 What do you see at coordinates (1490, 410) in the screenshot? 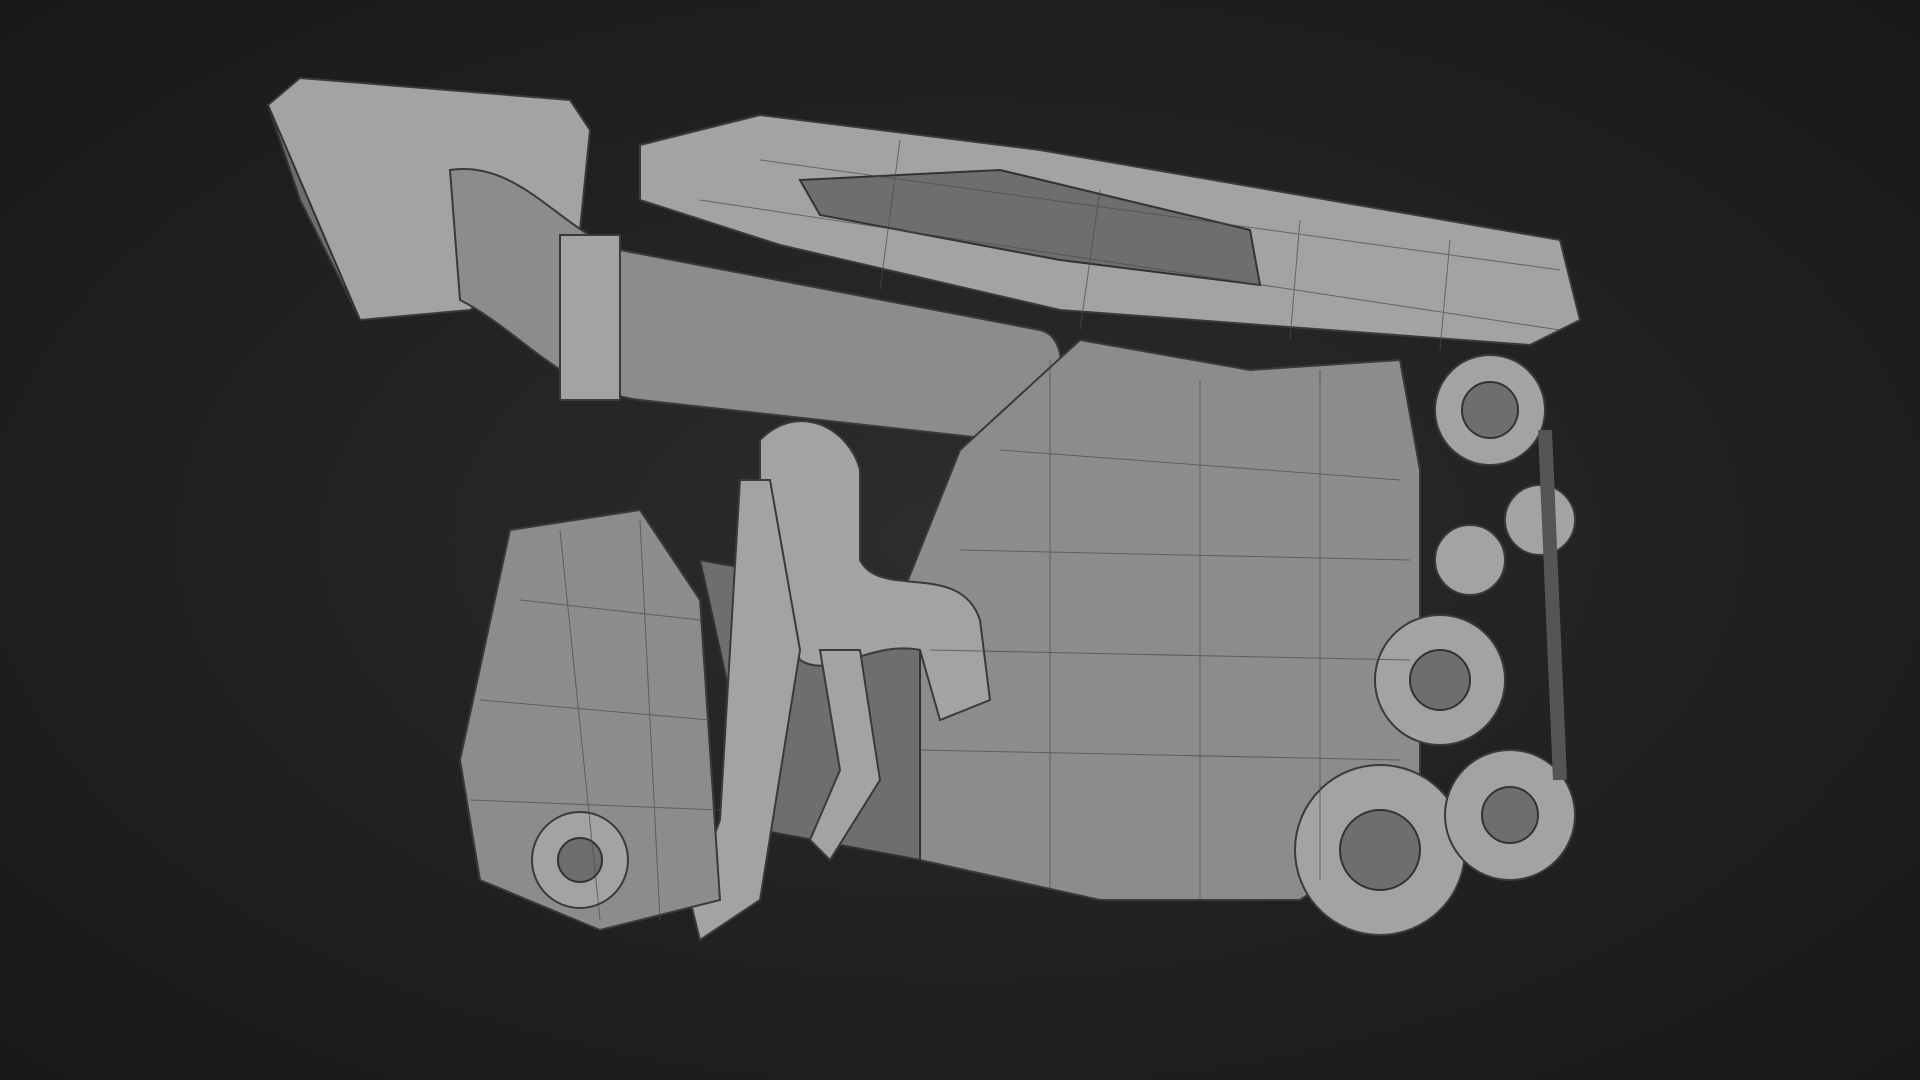
I see `pulley-top-inner` at bounding box center [1490, 410].